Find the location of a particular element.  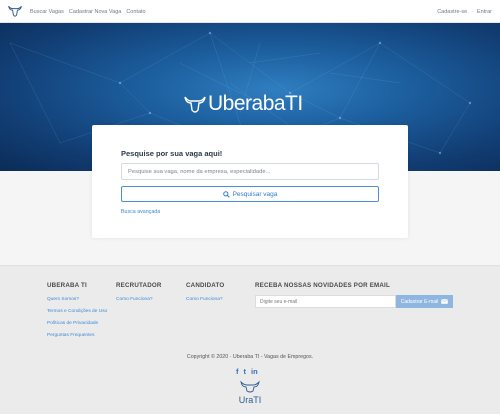

search-card-title: Pesquise por sua vaga aqui! is located at coordinates (172, 153).